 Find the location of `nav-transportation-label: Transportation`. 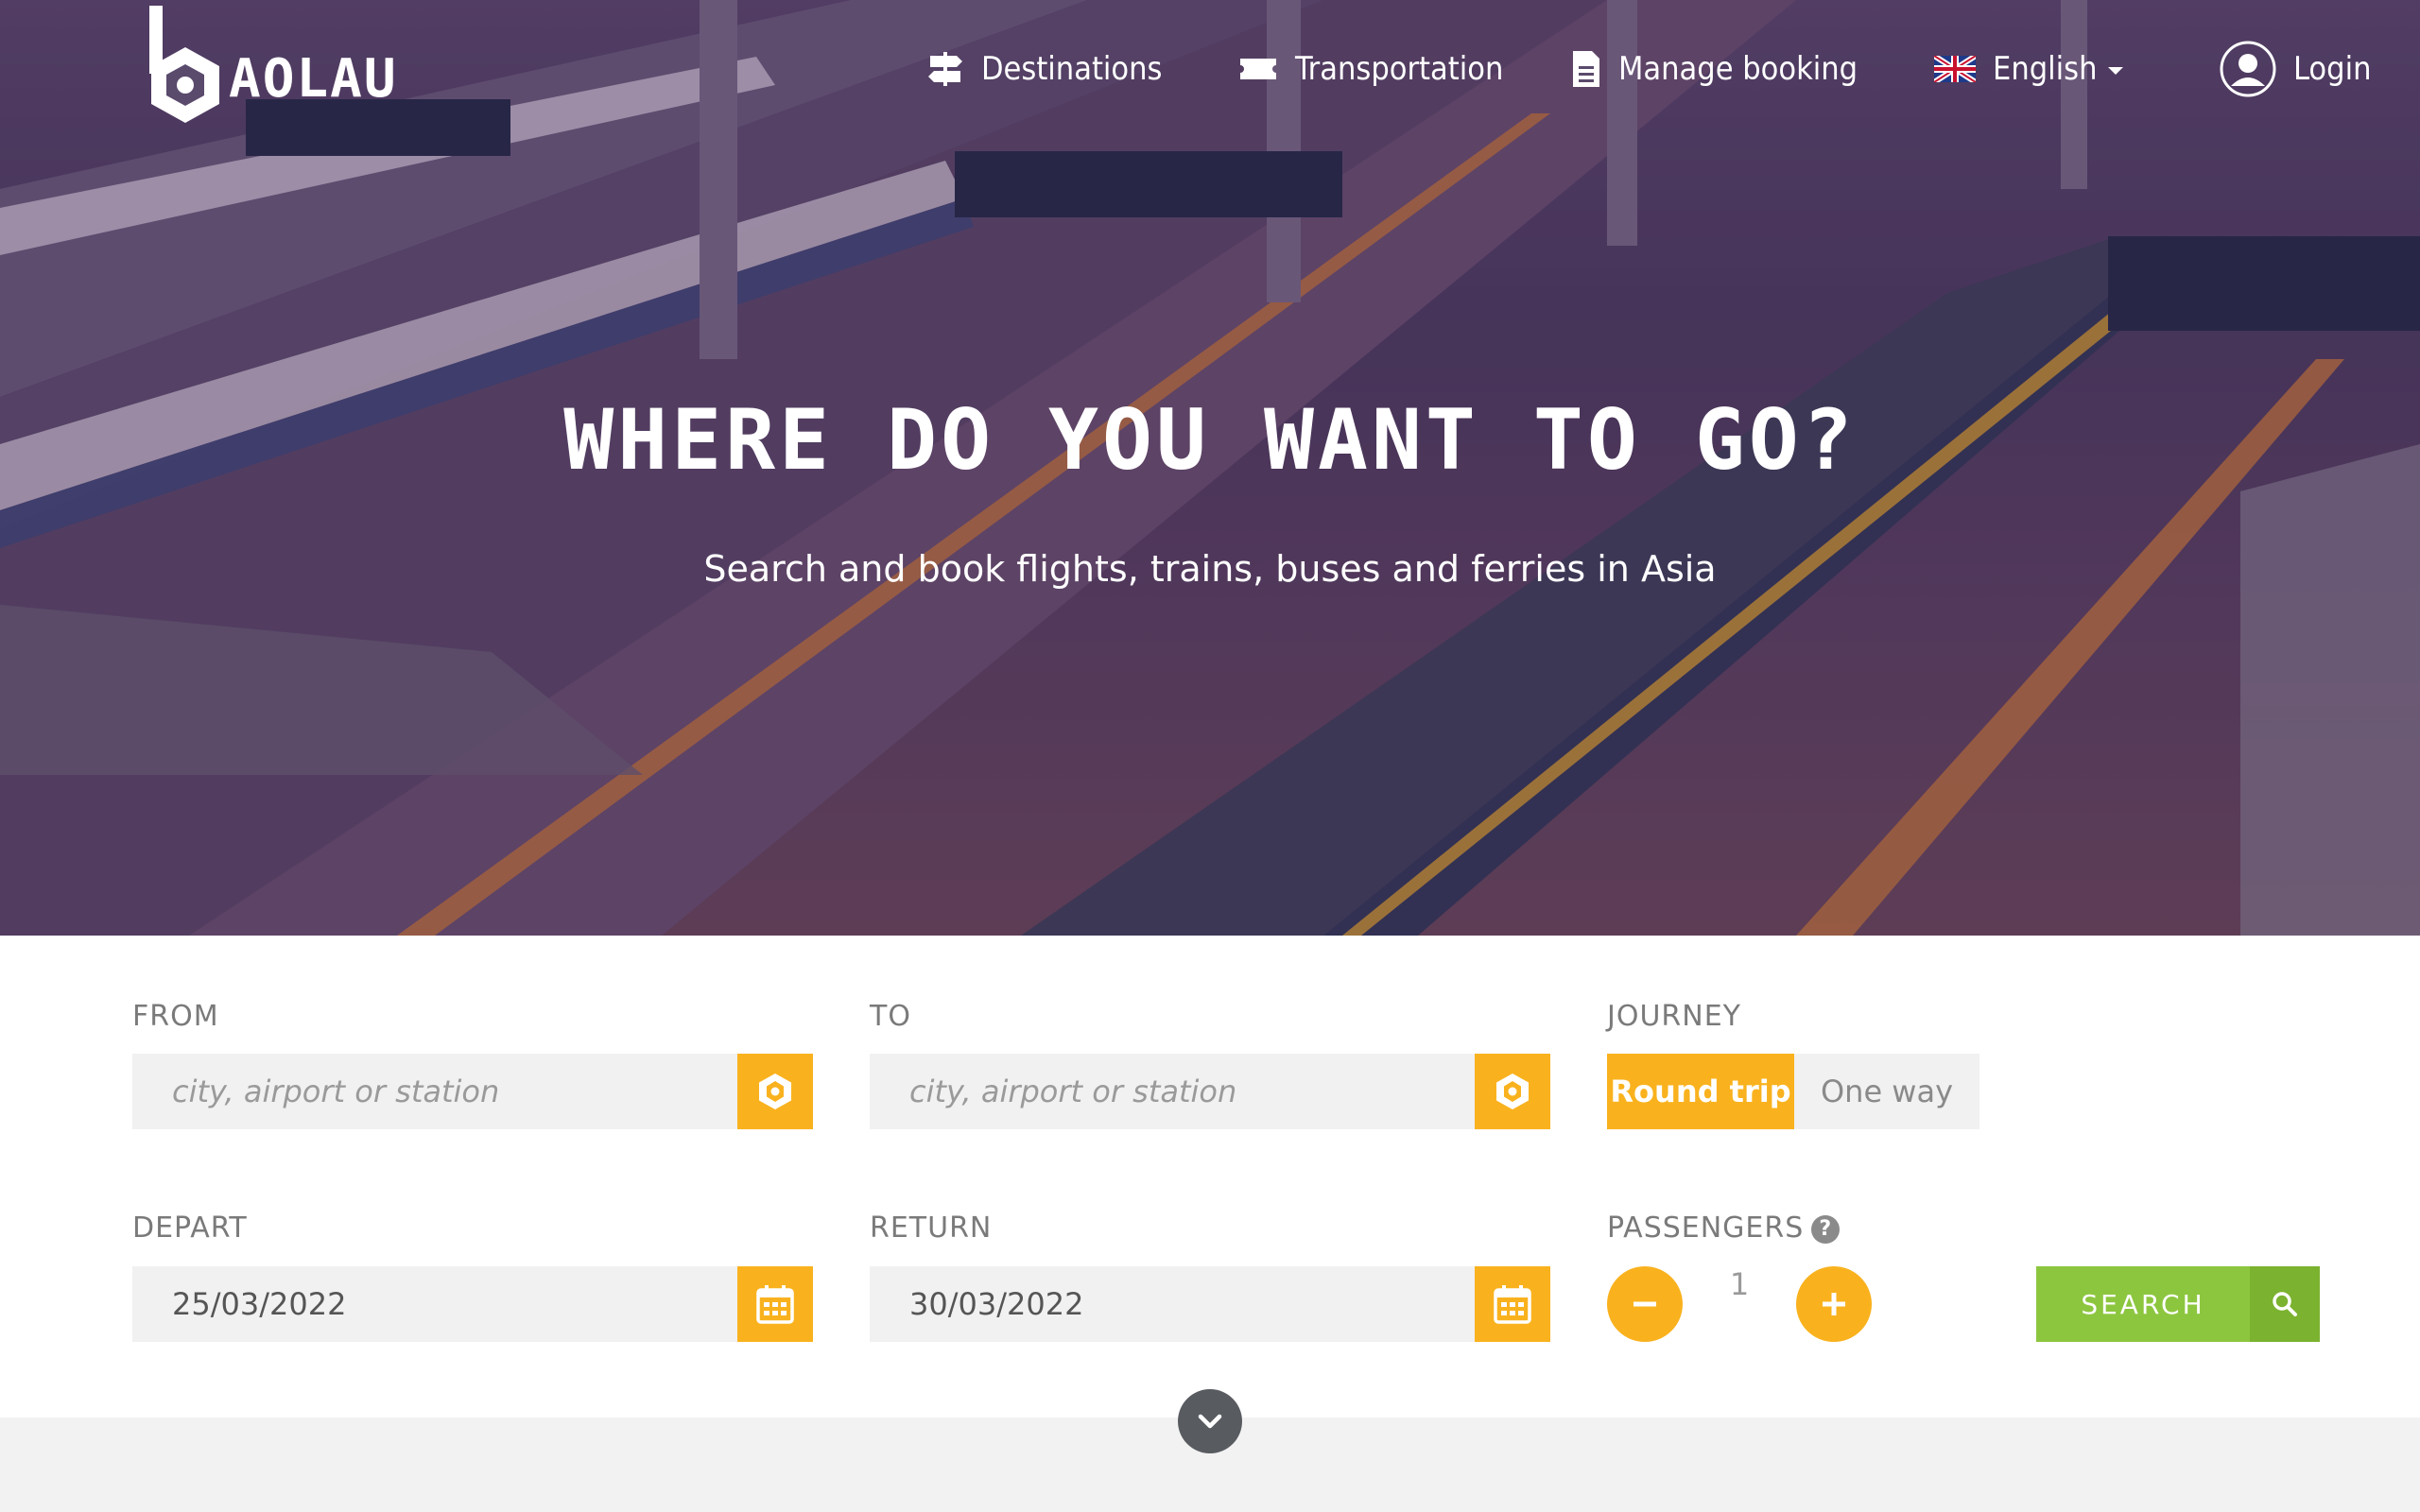

nav-transportation-label: Transportation is located at coordinates (1399, 69).